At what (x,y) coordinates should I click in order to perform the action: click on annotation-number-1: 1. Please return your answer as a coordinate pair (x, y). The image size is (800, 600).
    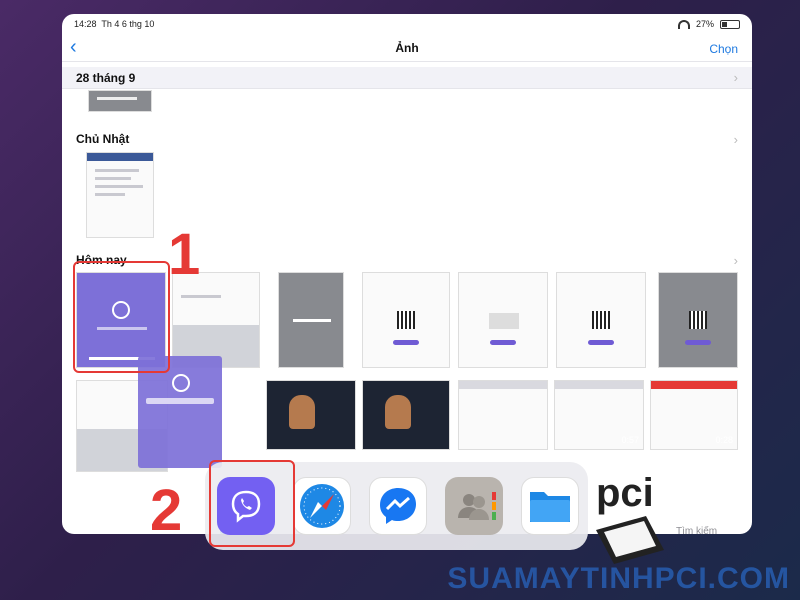
    Looking at the image, I should click on (184, 254).